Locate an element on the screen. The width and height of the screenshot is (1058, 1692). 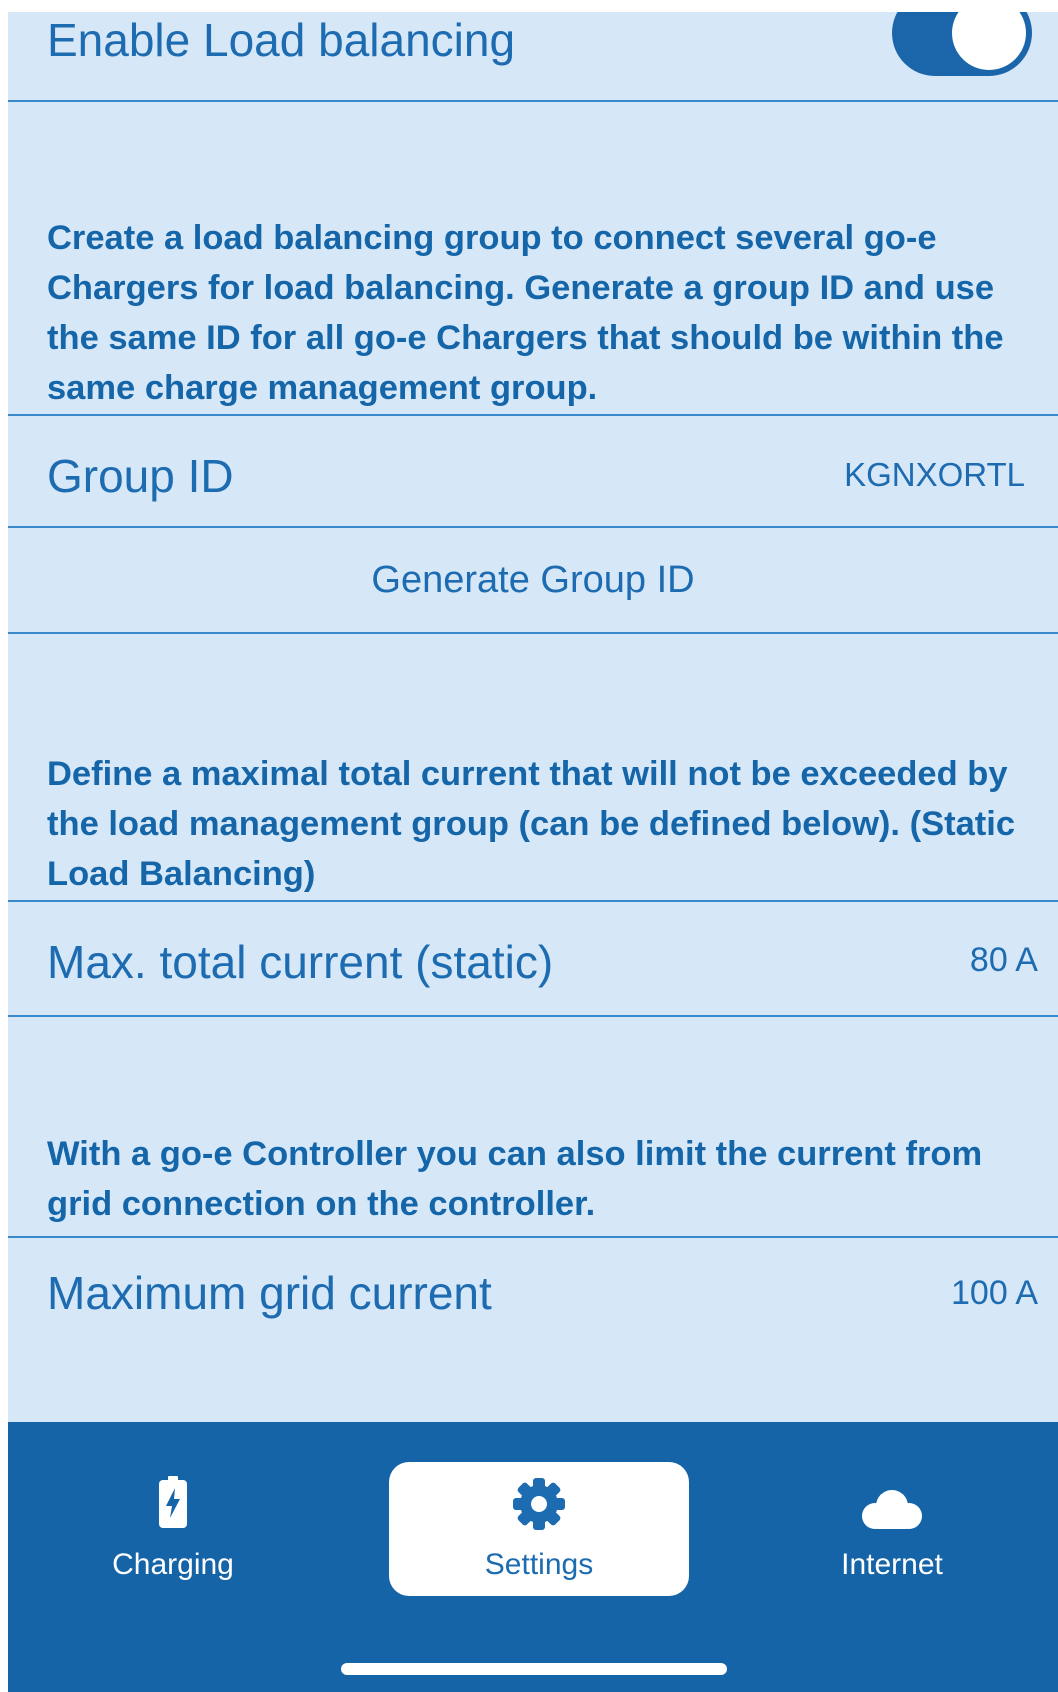
tab-internet-label: Internet is located at coordinates (892, 1564).